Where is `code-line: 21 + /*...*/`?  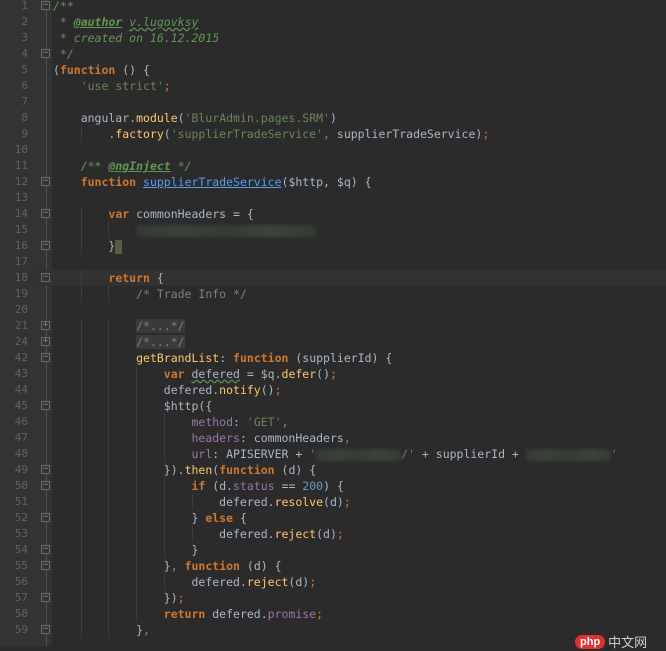 code-line: 21 + /*...*/ is located at coordinates (333, 326).